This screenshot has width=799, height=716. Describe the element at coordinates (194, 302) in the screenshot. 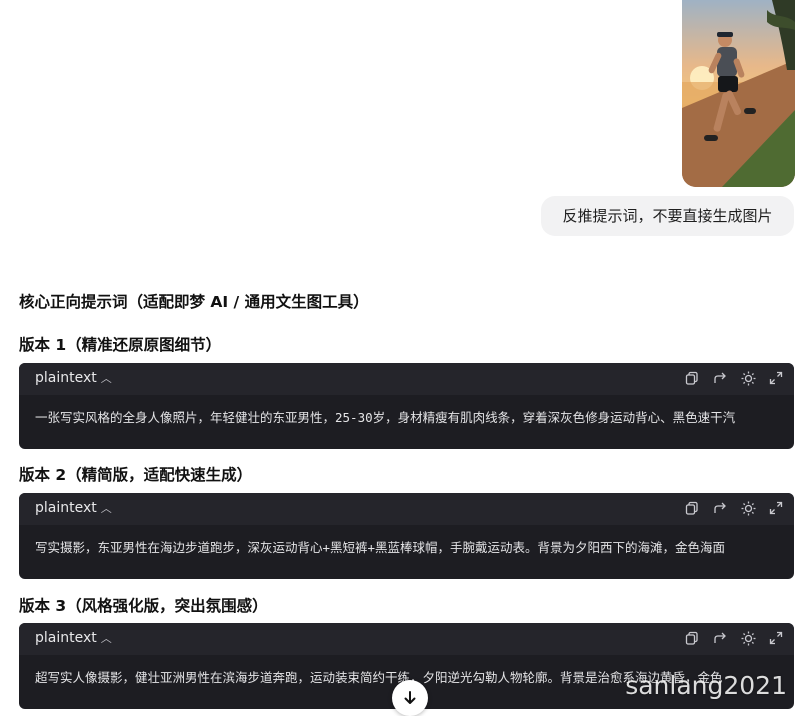

I see `section-title: 核心正向提示词（适配即梦 AI / 通用文生图工具）` at that location.